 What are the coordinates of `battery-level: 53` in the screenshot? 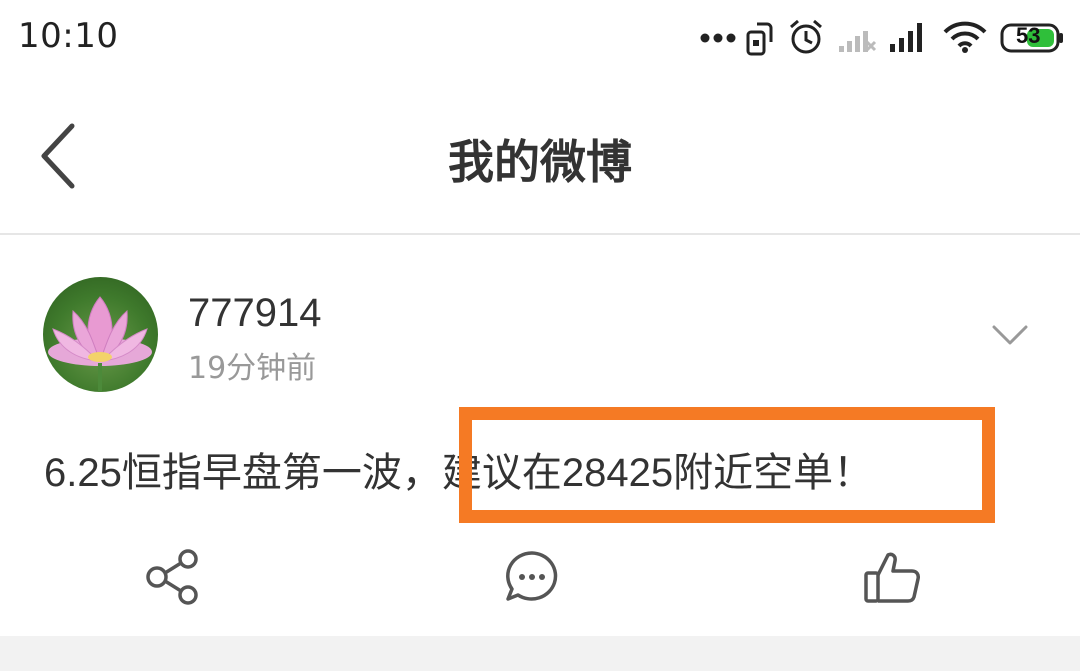 It's located at (1028, 35).